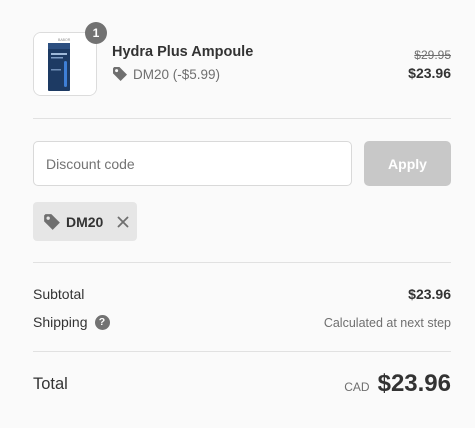 Image resolution: width=475 pixels, height=428 pixels. Describe the element at coordinates (414, 383) in the screenshot. I see `total-value: $23.96` at that location.